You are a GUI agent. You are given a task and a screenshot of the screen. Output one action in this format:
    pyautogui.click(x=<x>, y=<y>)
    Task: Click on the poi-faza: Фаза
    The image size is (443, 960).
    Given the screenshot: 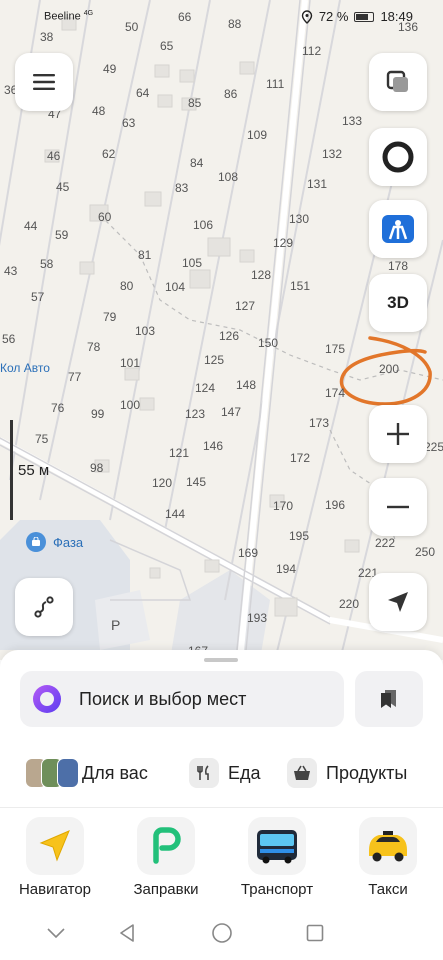 What is the action you would take?
    pyautogui.click(x=54, y=542)
    